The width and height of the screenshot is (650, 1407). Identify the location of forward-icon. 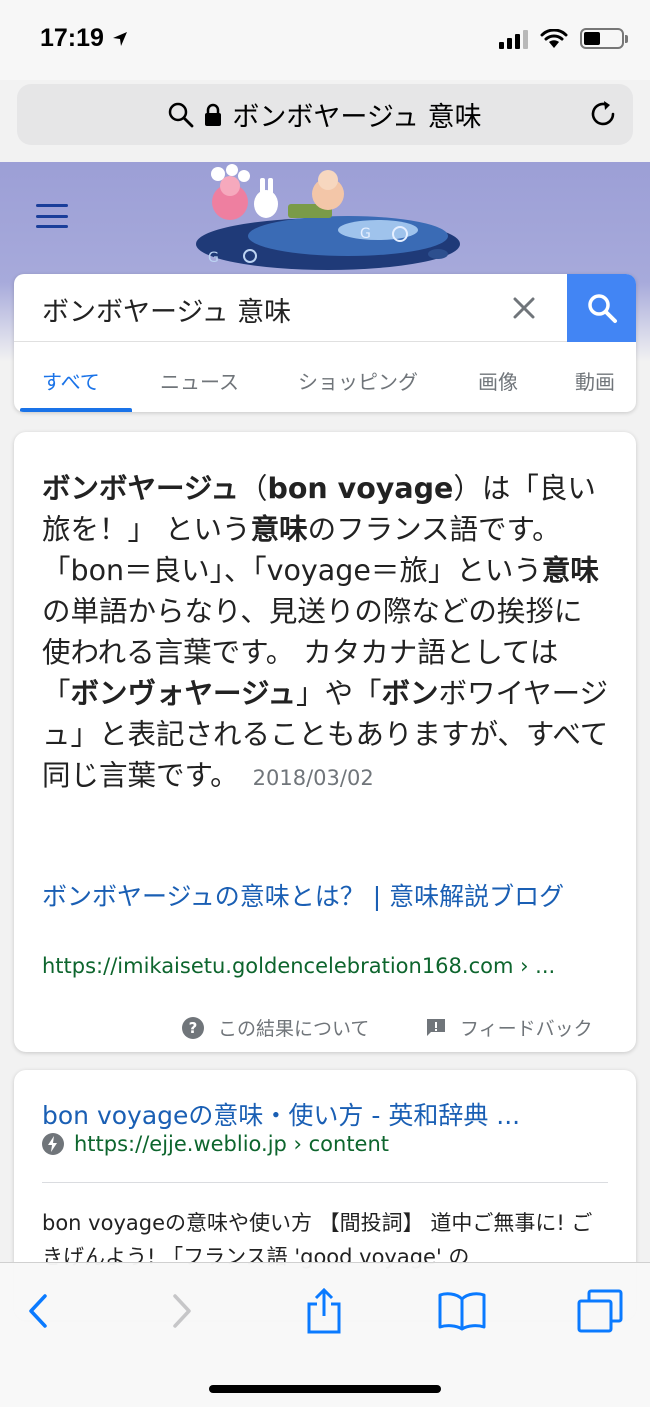
(182, 1311).